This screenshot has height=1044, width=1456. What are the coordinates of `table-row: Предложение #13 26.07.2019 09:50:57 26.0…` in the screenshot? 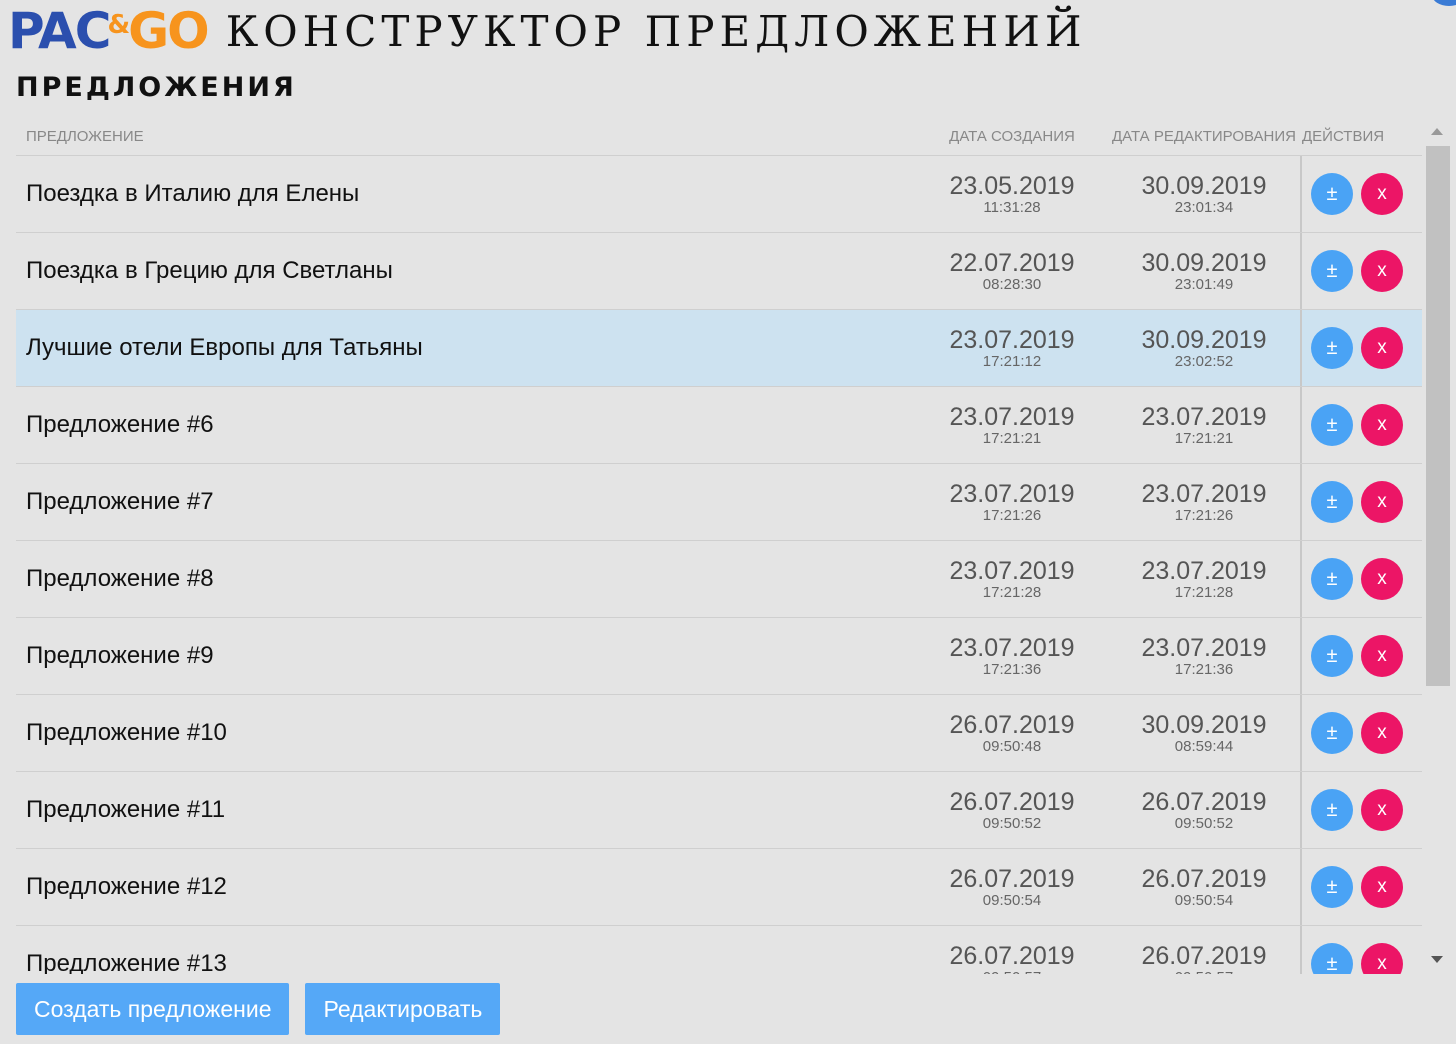 It's located at (719, 950).